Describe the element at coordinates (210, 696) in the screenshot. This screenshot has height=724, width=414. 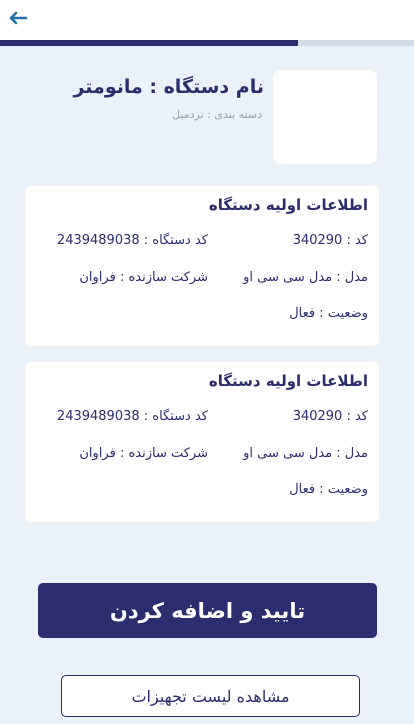
I see `view-equipment-list-button: مشاهده لیست تجهیزات` at that location.